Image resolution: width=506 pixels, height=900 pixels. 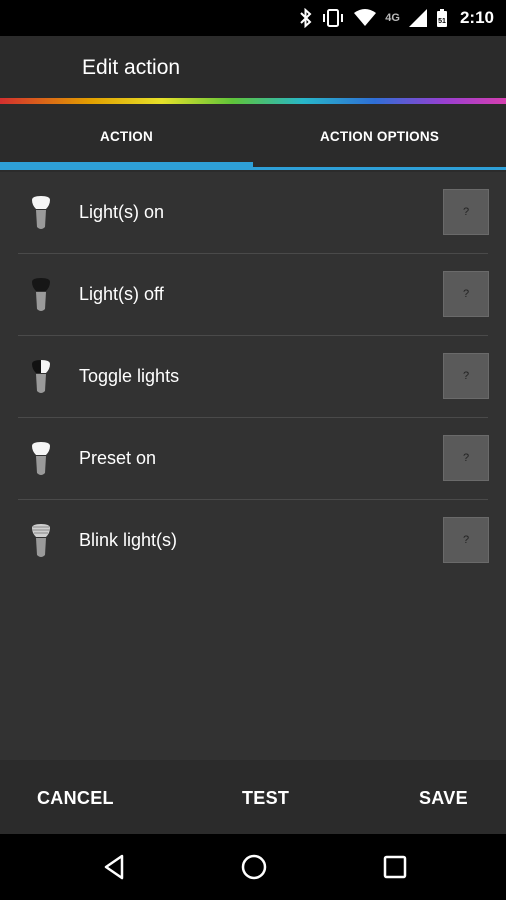 I want to click on bulb-on-icon, so click(x=41, y=213).